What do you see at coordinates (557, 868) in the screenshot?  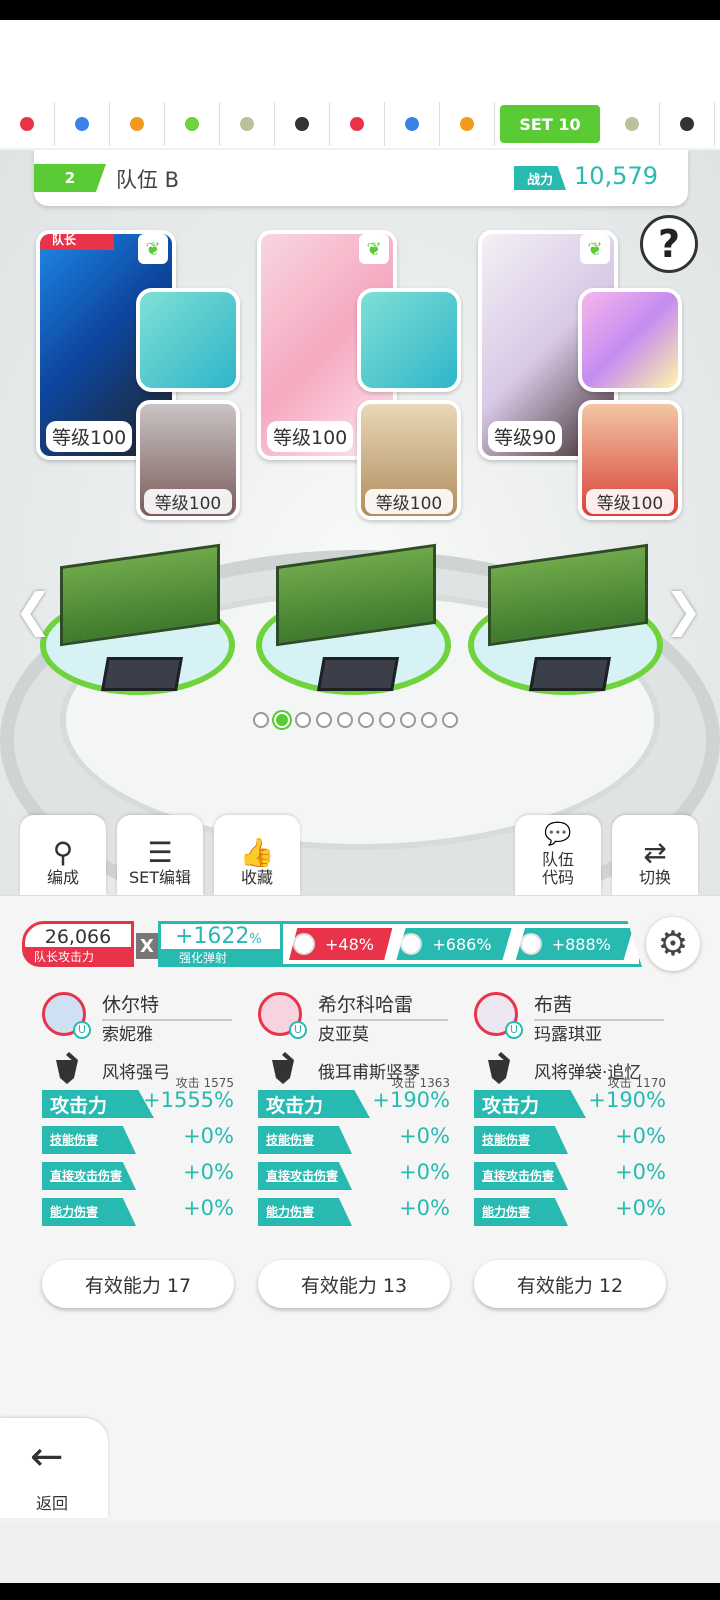 I see `team-code-label: 队伍 代码` at bounding box center [557, 868].